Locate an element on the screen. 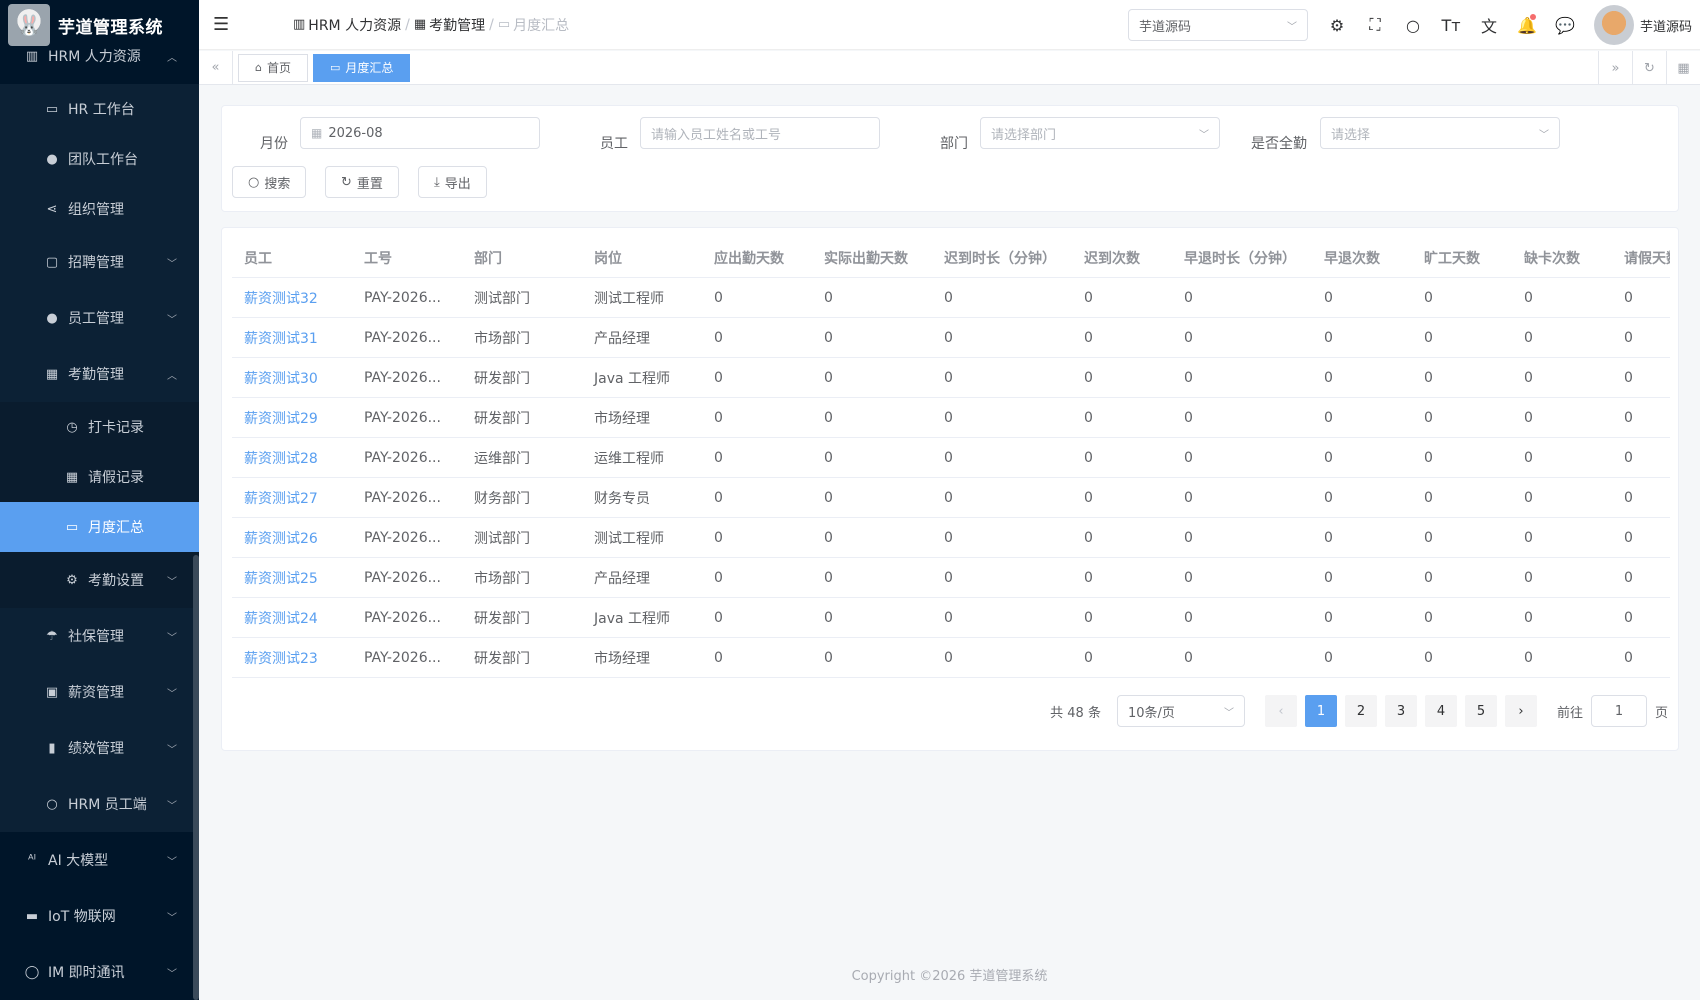 This screenshot has height=1000, width=1700. page-size-select: 10条/页 ﹀ is located at coordinates (1180, 711).